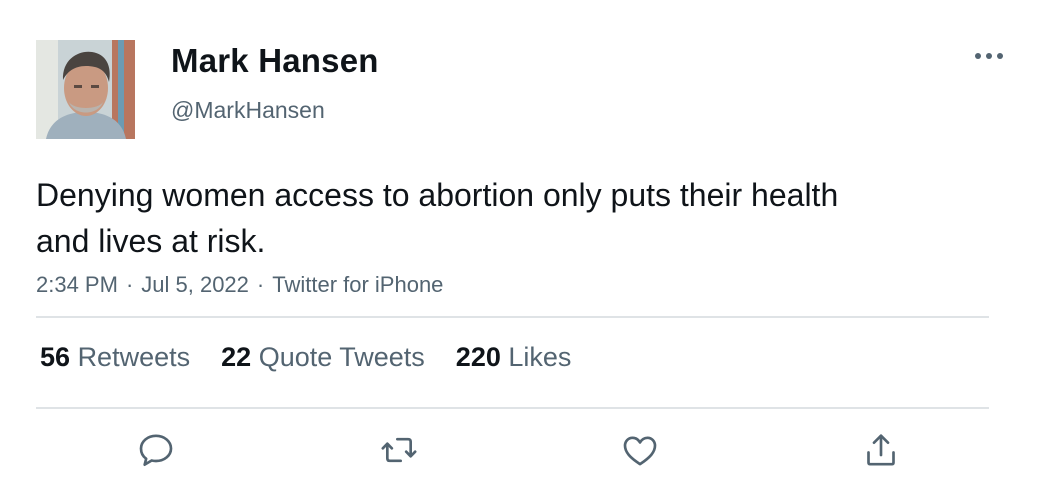 This screenshot has height=480, width=1050. Describe the element at coordinates (540, 357) in the screenshot. I see `likes-label: Likes` at that location.